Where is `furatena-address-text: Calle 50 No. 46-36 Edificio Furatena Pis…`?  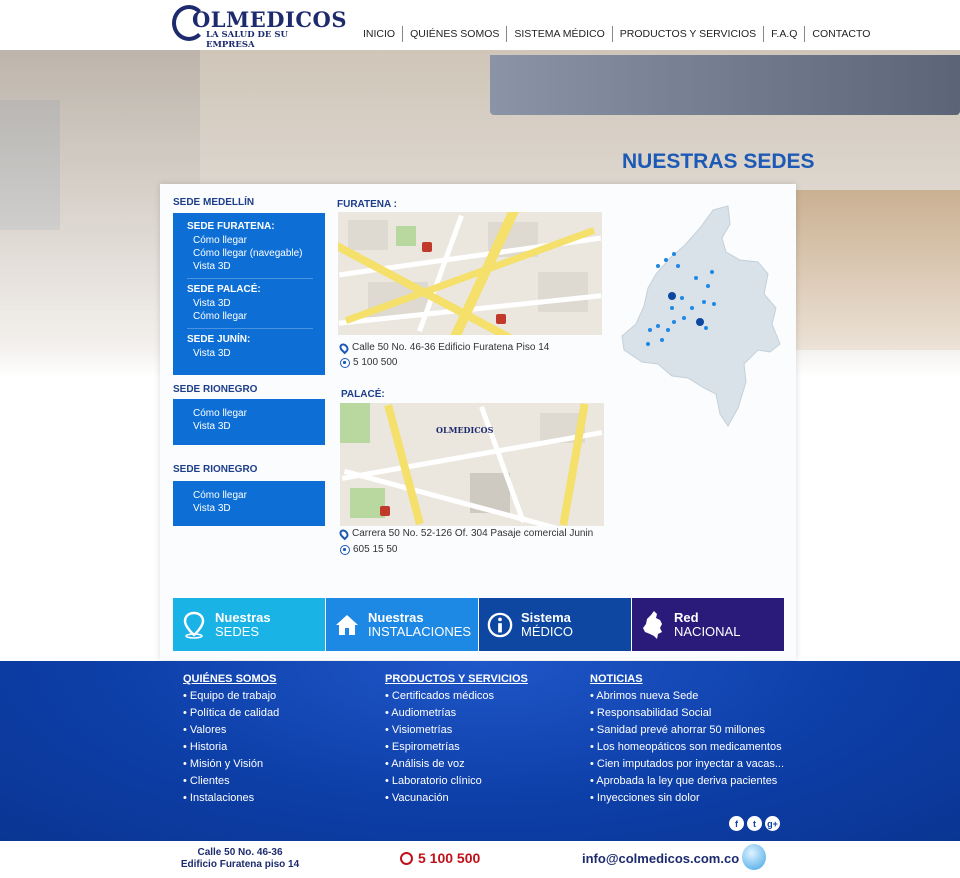
furatena-address-text: Calle 50 No. 46-36 Edificio Furatena Pis… is located at coordinates (451, 347).